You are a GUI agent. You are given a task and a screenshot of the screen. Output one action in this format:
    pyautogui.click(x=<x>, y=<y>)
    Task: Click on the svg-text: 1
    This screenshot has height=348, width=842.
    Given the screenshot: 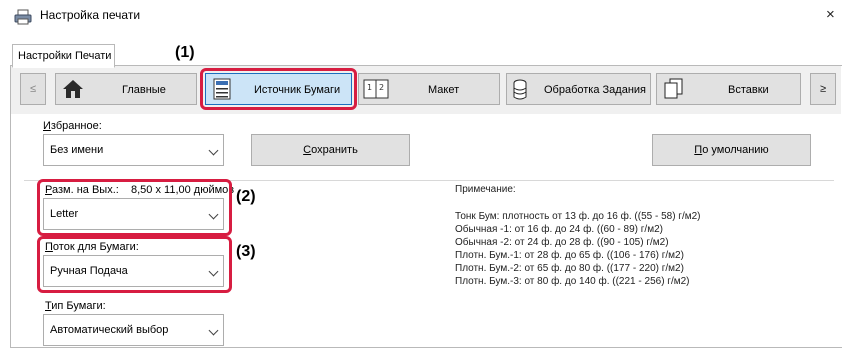 What is the action you would take?
    pyautogui.click(x=369, y=87)
    